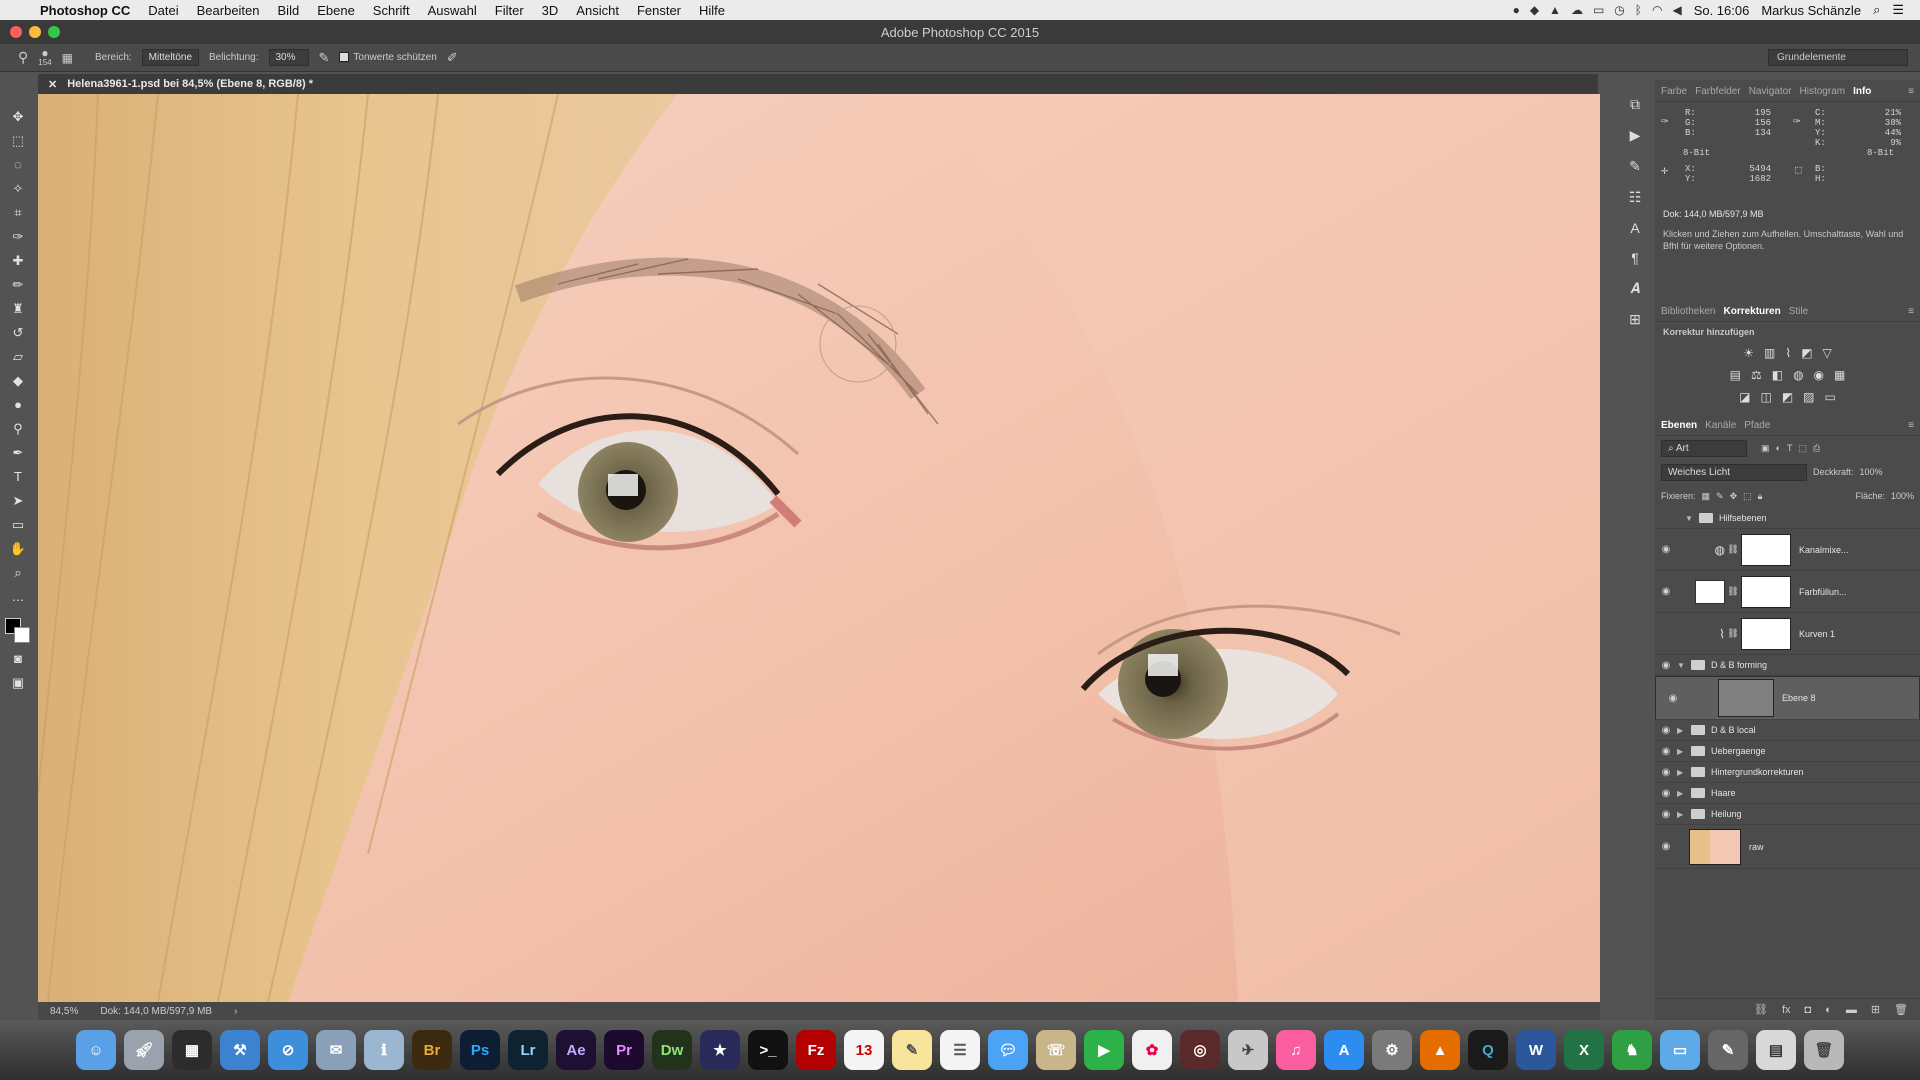 This screenshot has height=1080, width=1920. What do you see at coordinates (1690, 518) in the screenshot?
I see `expand-caret-icon: ▼` at bounding box center [1690, 518].